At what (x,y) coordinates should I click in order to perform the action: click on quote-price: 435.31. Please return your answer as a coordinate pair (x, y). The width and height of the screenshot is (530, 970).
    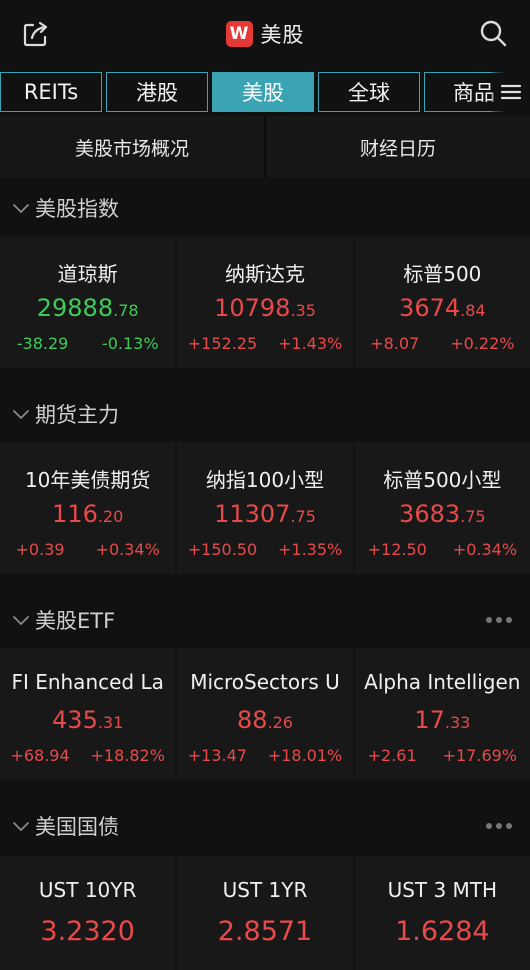
    Looking at the image, I should click on (88, 720).